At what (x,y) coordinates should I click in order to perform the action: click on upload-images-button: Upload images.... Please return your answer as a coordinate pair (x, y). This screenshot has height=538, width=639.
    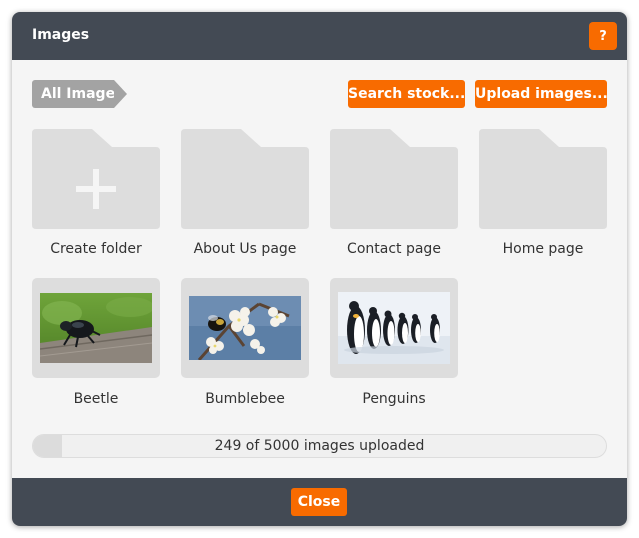
    Looking at the image, I should click on (541, 94).